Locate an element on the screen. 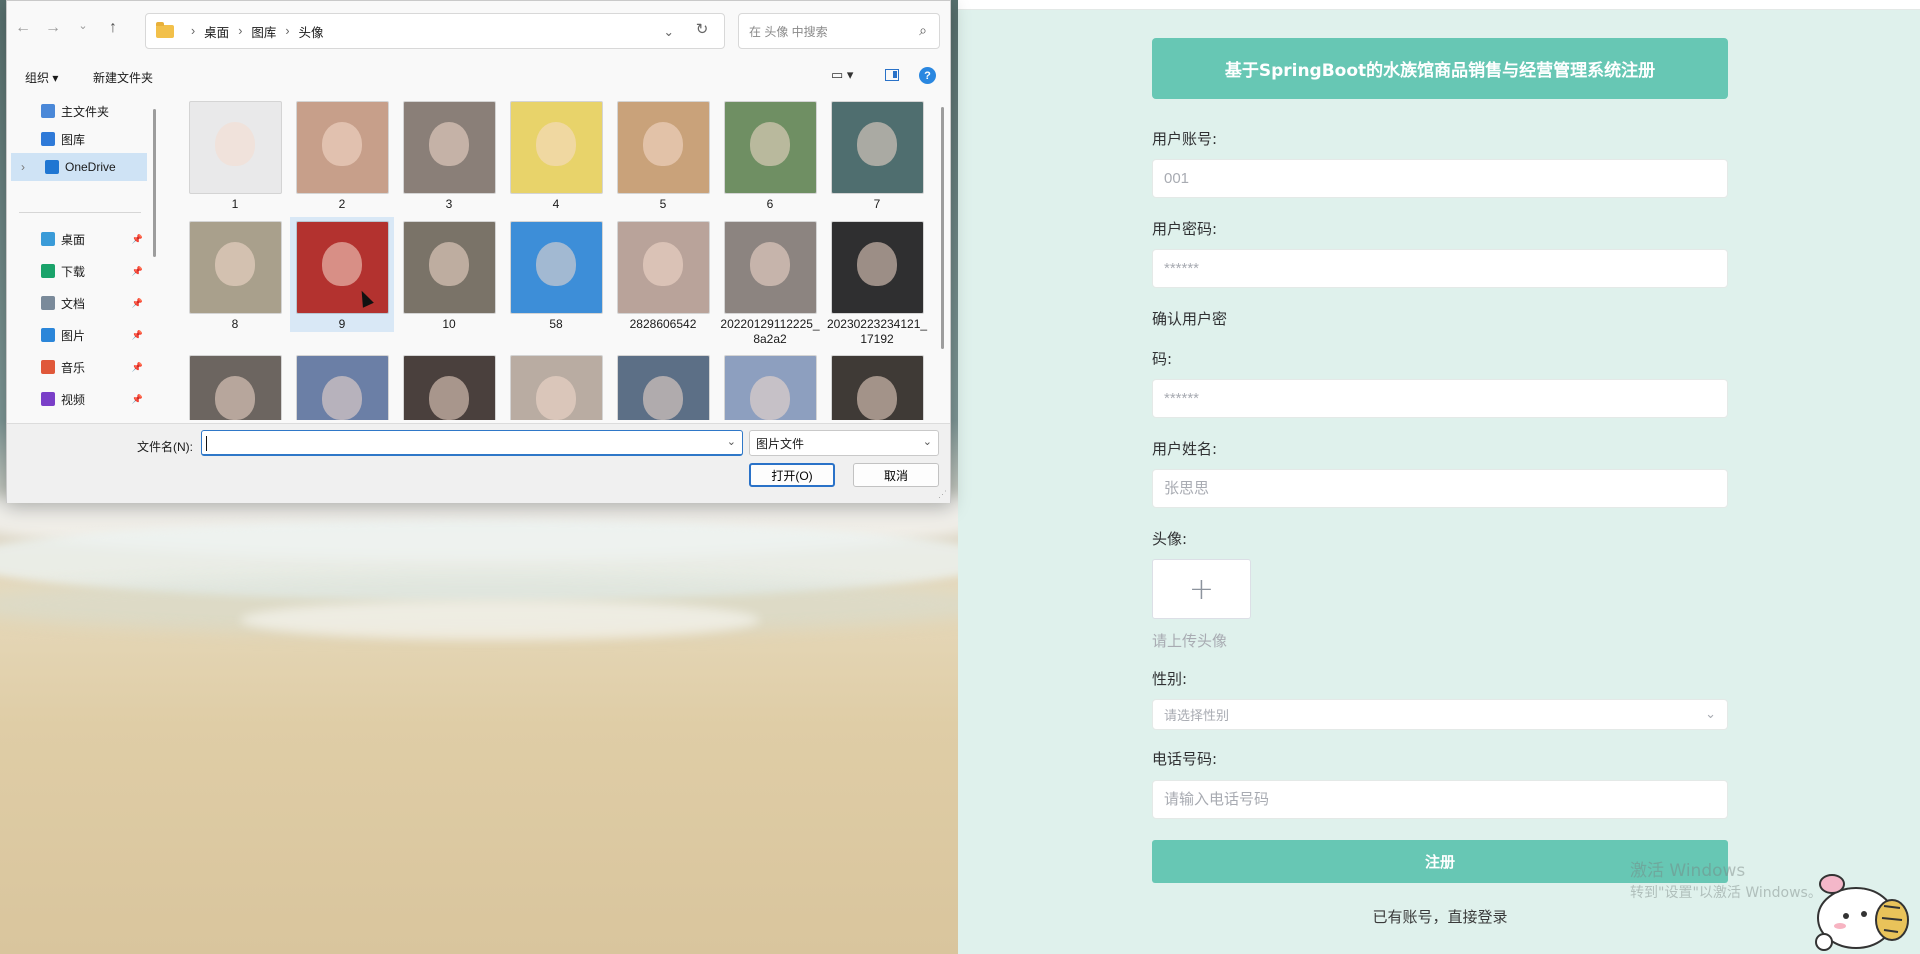 Image resolution: width=1920 pixels, height=954 pixels. file-tile: 1 is located at coordinates (235, 154).